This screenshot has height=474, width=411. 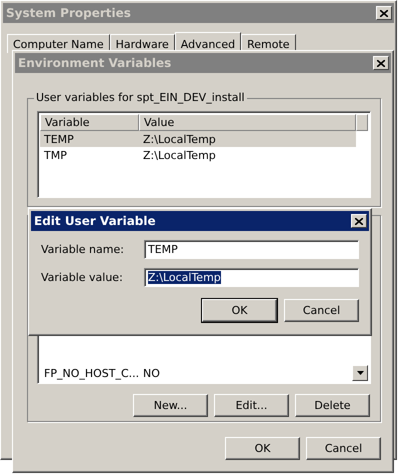 I want to click on column-header: Variable, so click(x=89, y=122).